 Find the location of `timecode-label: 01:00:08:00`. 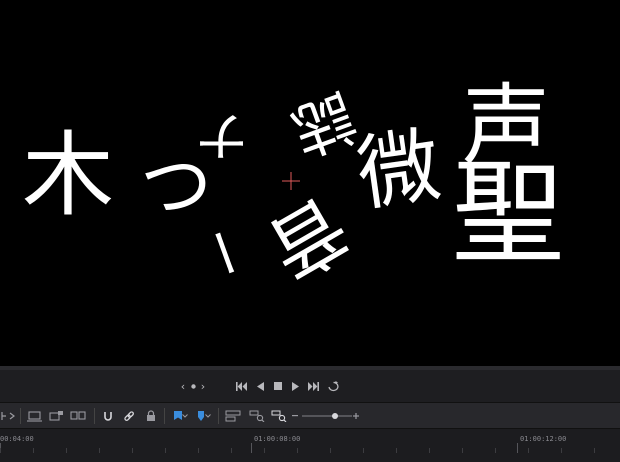

timecode-label: 01:00:08:00 is located at coordinates (277, 439).